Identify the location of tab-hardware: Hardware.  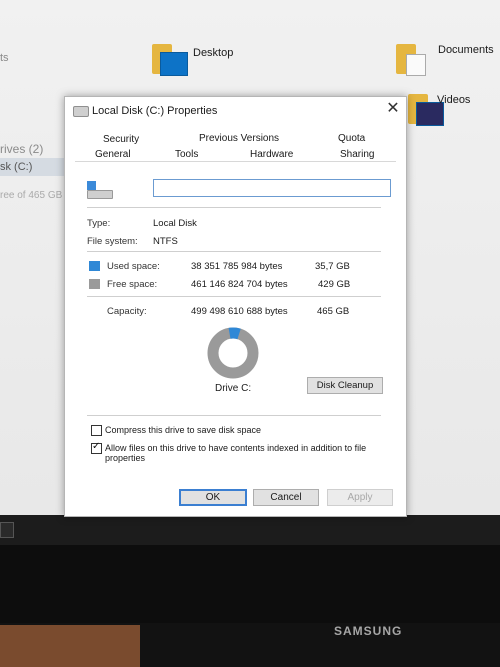
(271, 154).